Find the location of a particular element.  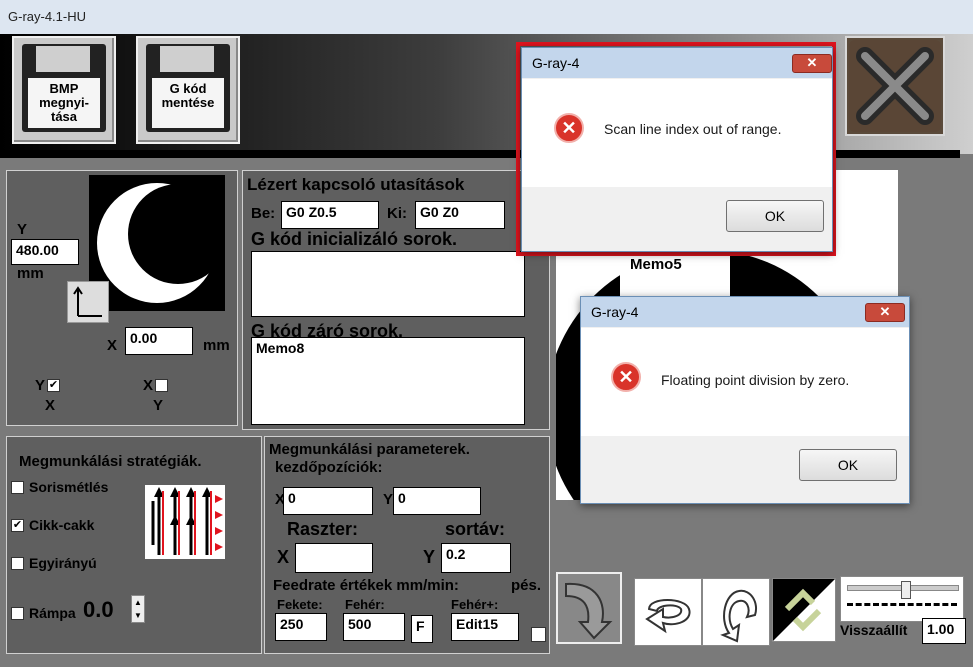

rotate-right-button is located at coordinates (736, 612).